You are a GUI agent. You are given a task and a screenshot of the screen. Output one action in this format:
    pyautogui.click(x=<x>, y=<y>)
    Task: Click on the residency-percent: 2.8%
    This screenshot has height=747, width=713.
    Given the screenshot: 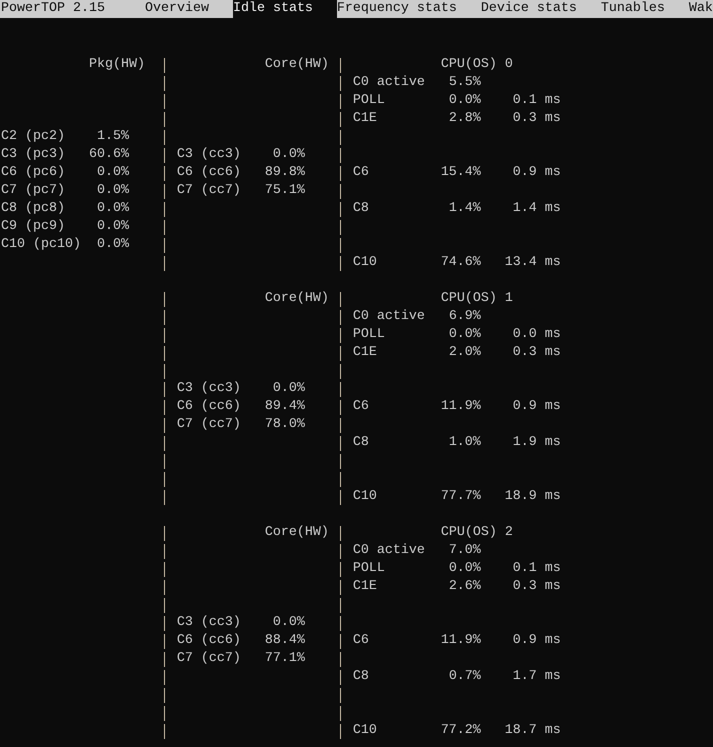 What is the action you would take?
    pyautogui.click(x=464, y=119)
    